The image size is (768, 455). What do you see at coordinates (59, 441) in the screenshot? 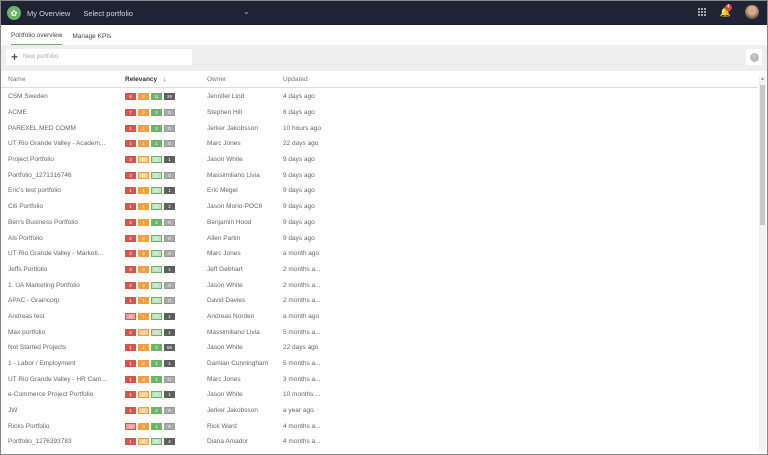
I see `portfolio-name: Portfolio_1276393783` at bounding box center [59, 441].